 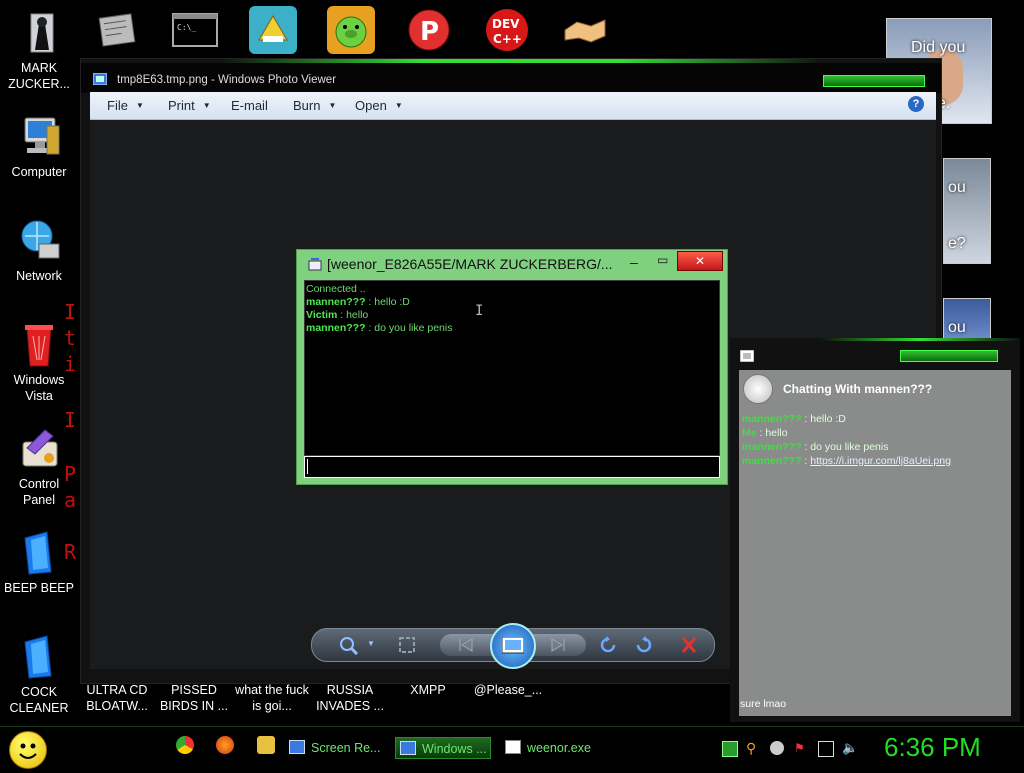 What do you see at coordinates (880, 461) in the screenshot?
I see `chat-link: https://i.imgur.com/lj8aUei.png` at bounding box center [880, 461].